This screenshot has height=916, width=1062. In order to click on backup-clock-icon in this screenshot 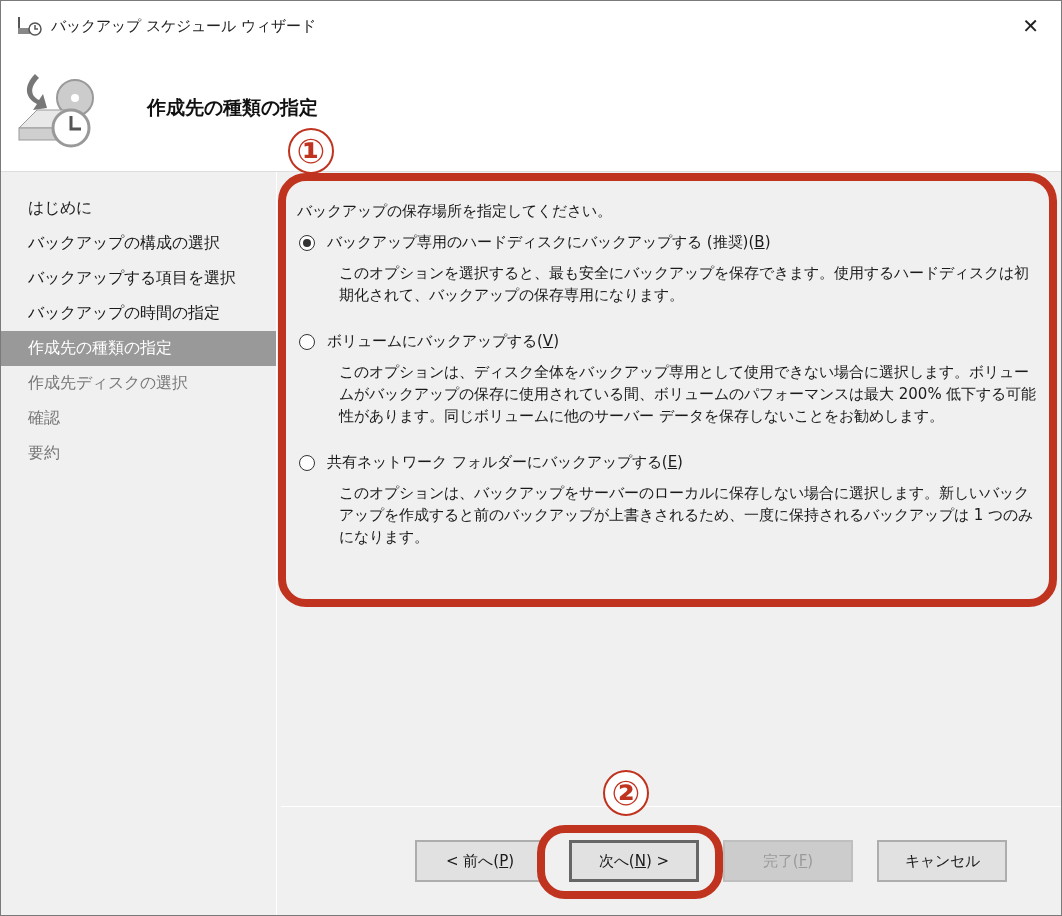, I will do `click(29, 26)`.